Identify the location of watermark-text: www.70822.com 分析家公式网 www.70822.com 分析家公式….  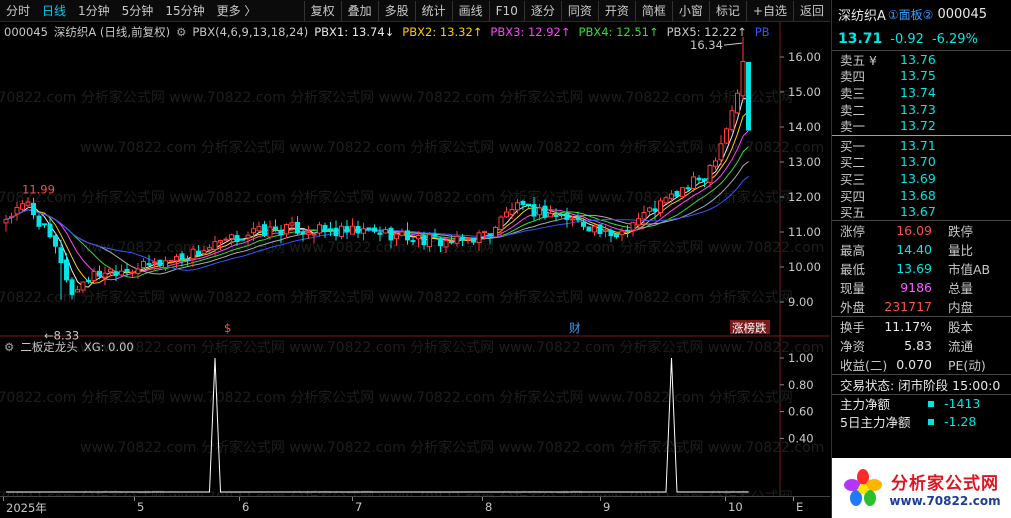
(455, 347).